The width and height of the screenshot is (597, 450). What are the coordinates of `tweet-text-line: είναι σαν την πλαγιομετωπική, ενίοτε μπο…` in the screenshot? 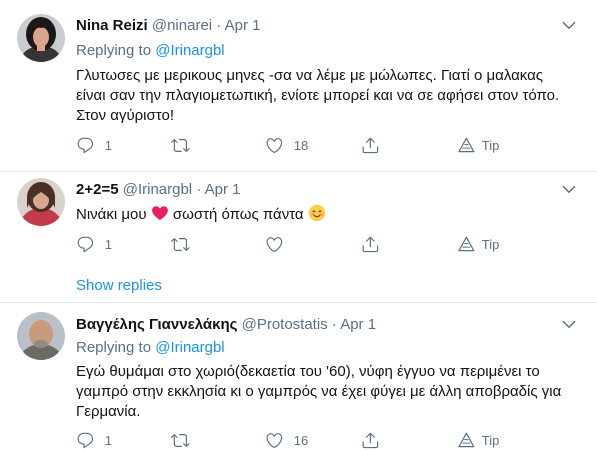 It's located at (318, 95).